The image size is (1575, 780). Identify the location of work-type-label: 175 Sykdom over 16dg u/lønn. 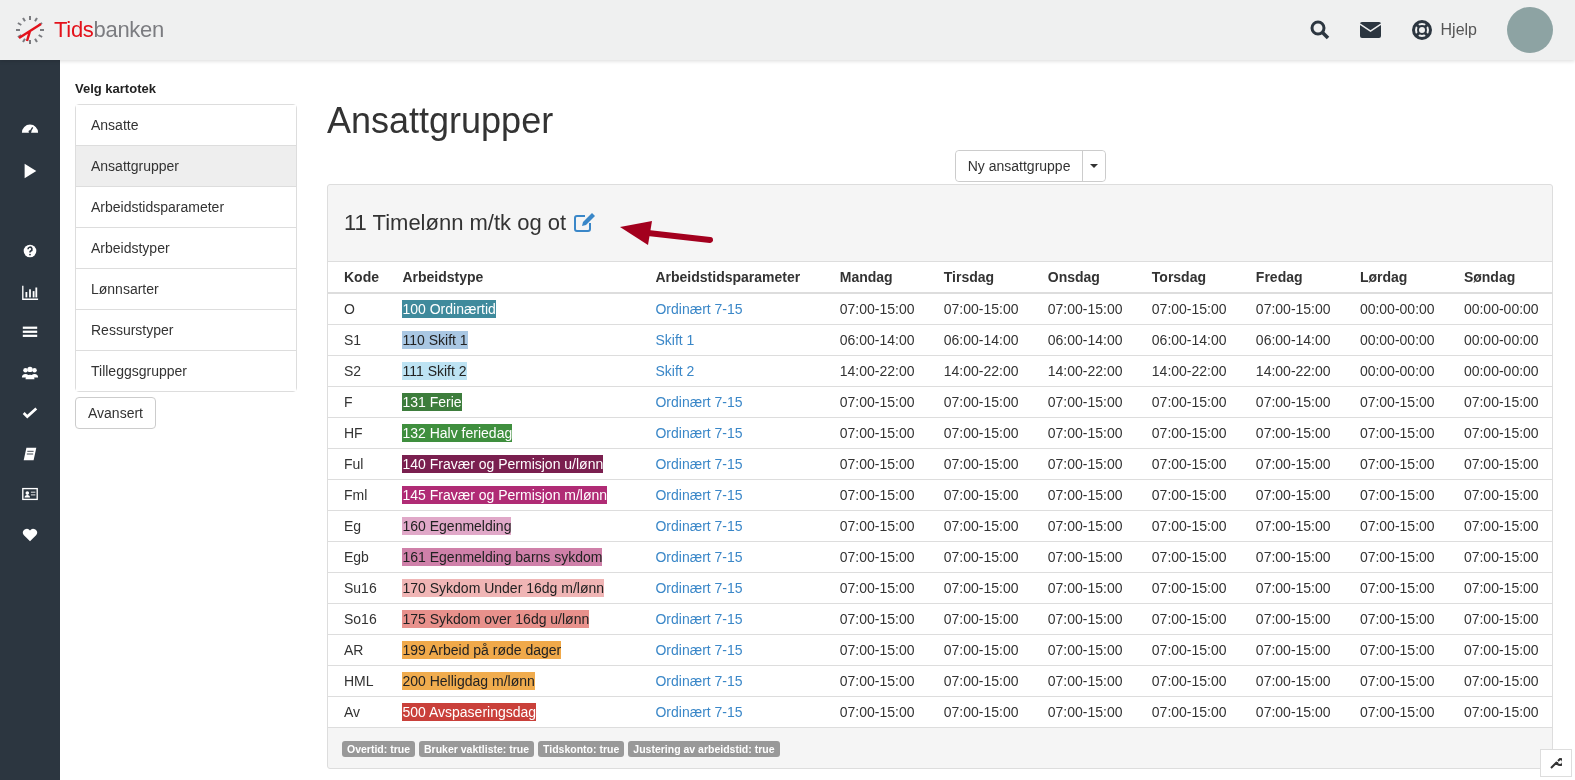
(496, 619).